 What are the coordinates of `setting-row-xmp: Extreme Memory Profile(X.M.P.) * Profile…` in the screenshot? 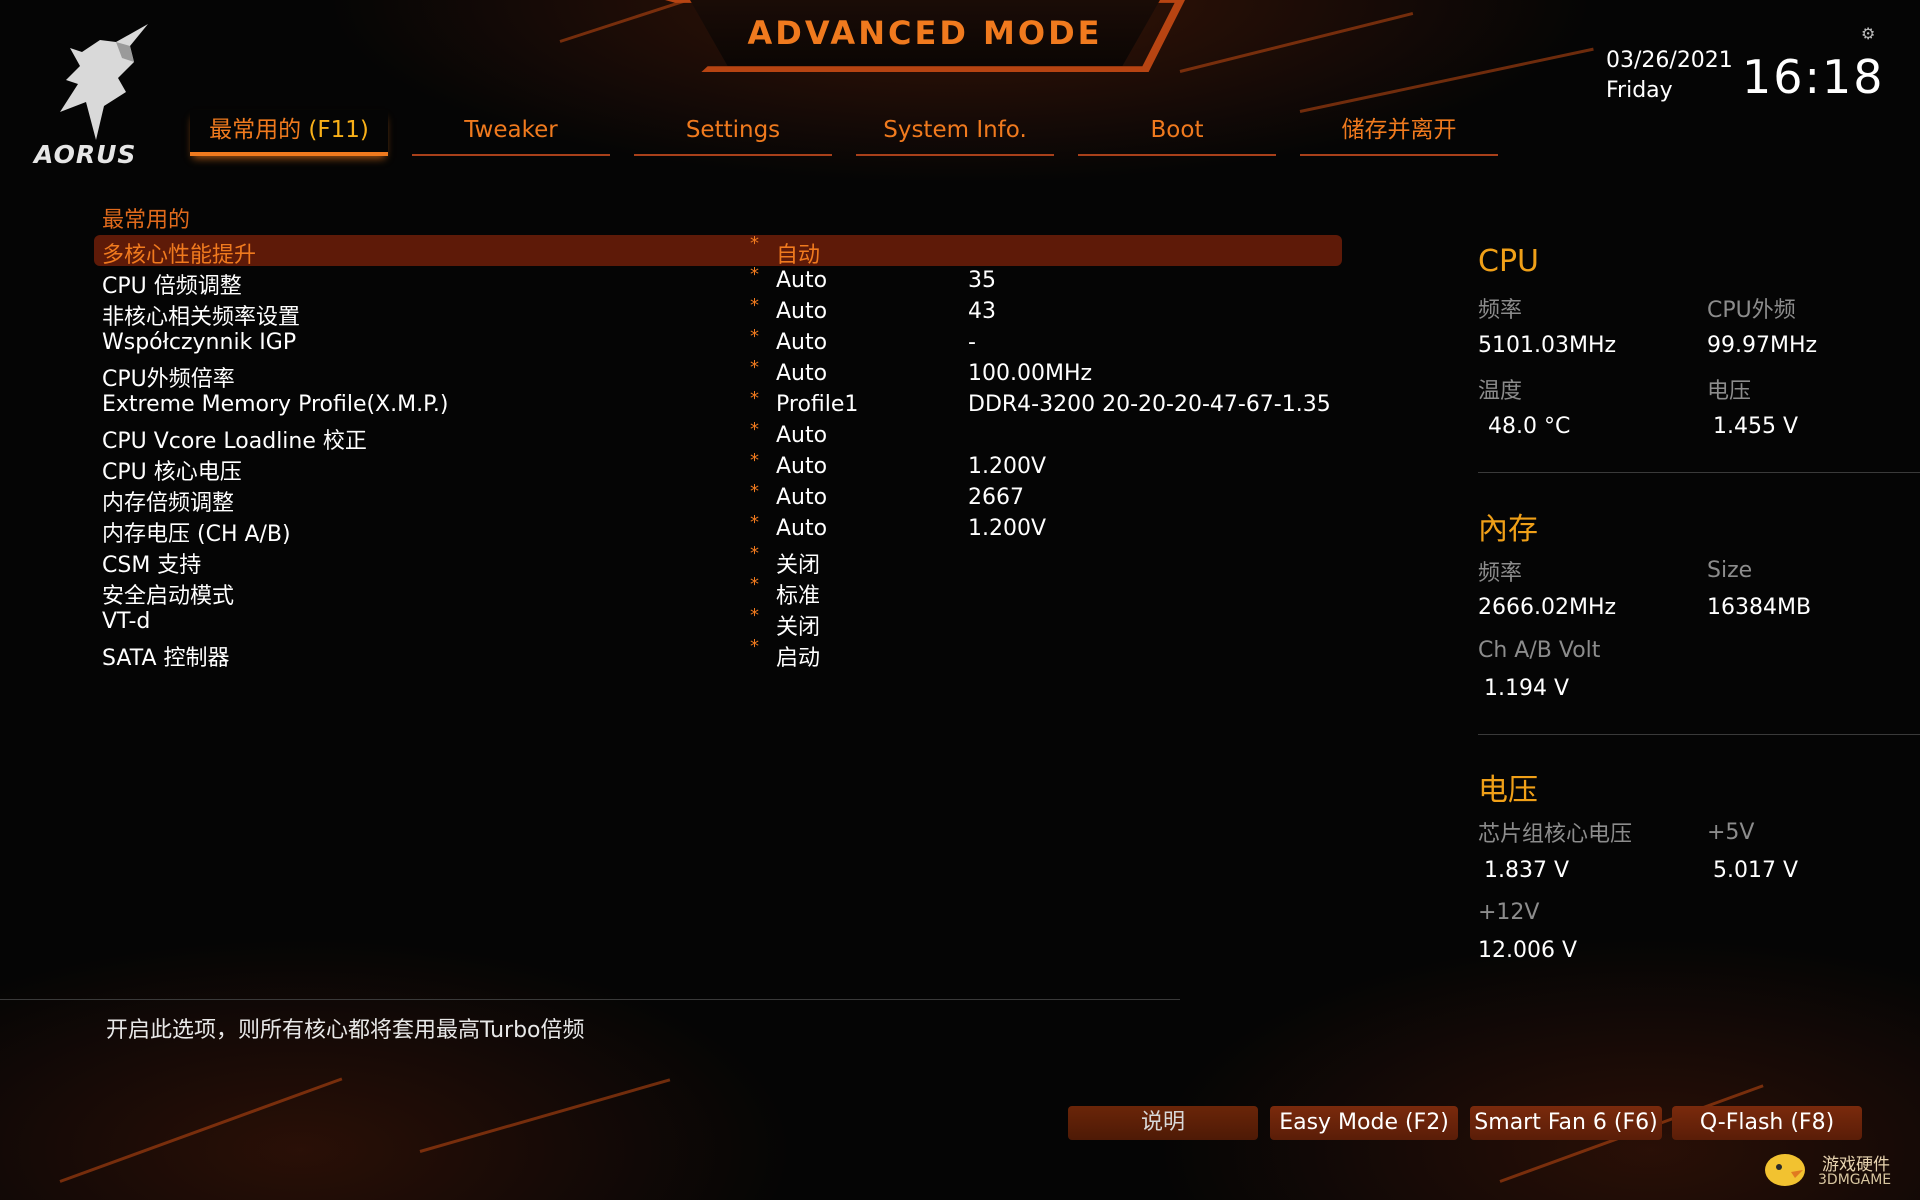 It's located at (718, 404).